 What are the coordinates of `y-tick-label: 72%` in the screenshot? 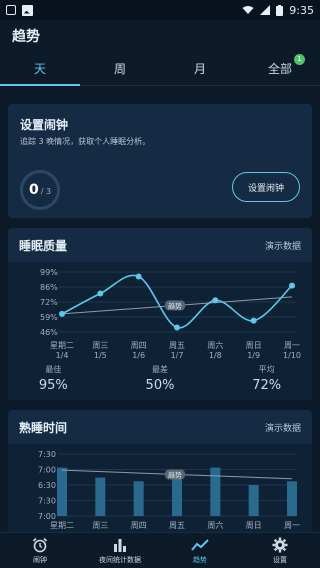 It's located at (49, 302).